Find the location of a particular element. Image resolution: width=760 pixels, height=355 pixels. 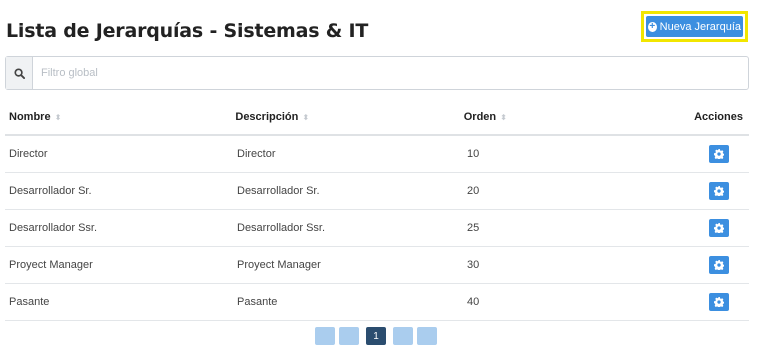

cell-descripcion: Director is located at coordinates (256, 154).